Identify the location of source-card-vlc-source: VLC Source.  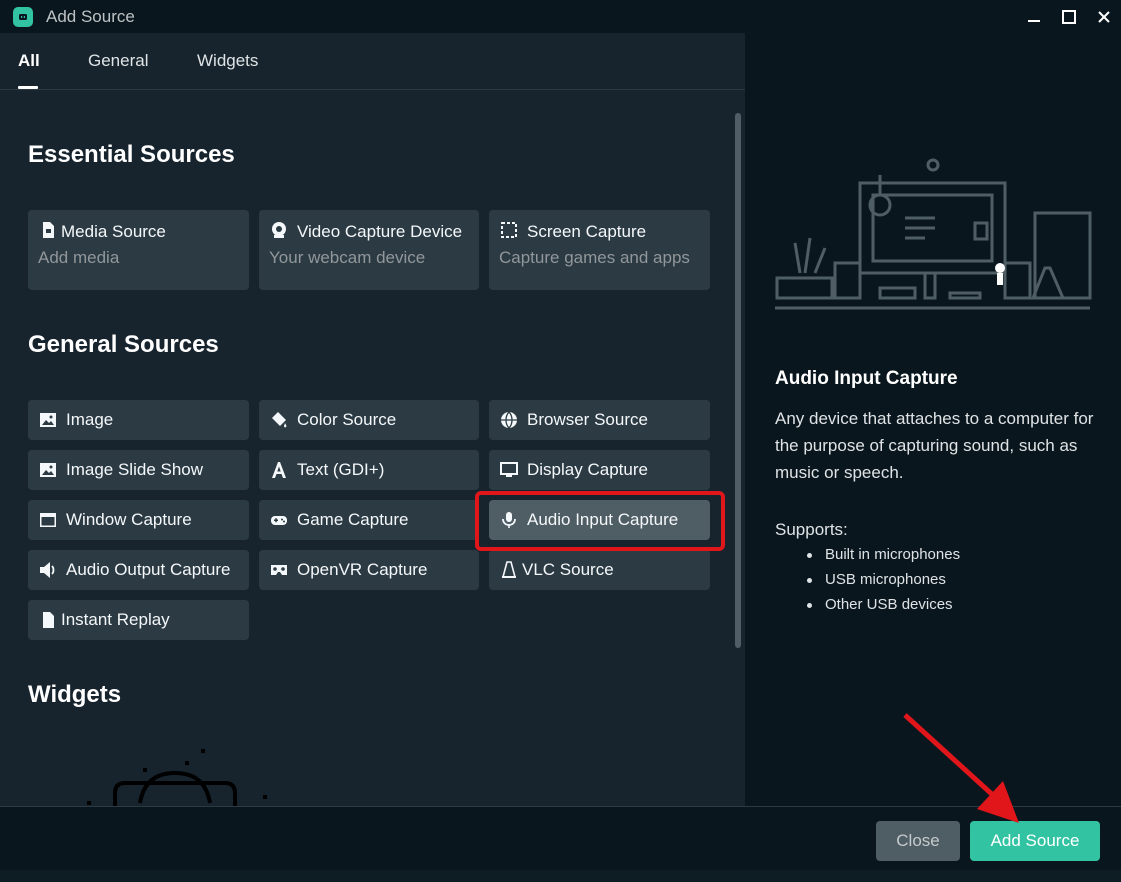
(599, 570).